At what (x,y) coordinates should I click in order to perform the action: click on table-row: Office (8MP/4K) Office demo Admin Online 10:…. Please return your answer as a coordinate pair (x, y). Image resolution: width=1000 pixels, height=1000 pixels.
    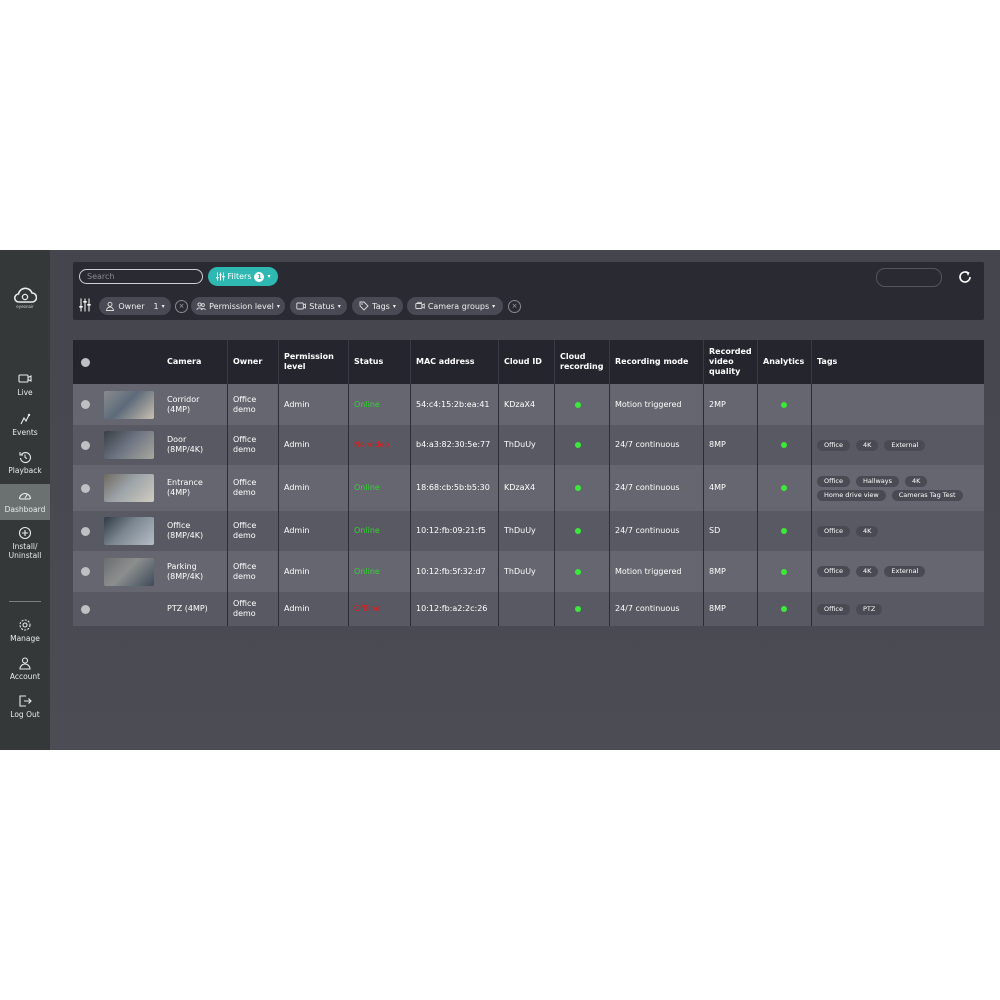
    Looking at the image, I should click on (528, 531).